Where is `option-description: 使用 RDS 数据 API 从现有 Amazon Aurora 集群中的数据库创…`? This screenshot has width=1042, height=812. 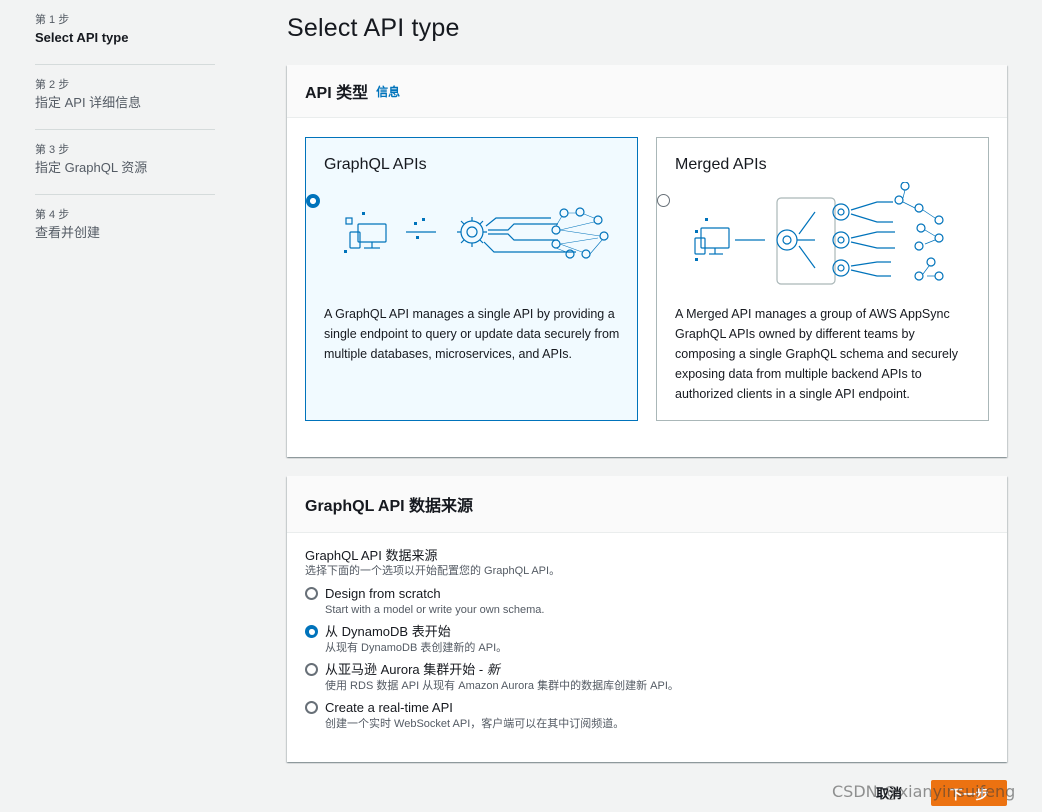 option-description: 使用 RDS 数据 API 从现有 Amazon Aurora 集群中的数据库创… is located at coordinates (502, 686).